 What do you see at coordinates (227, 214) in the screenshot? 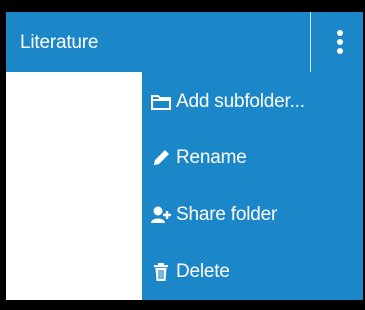
I see `share-folder-label: Share folder` at bounding box center [227, 214].